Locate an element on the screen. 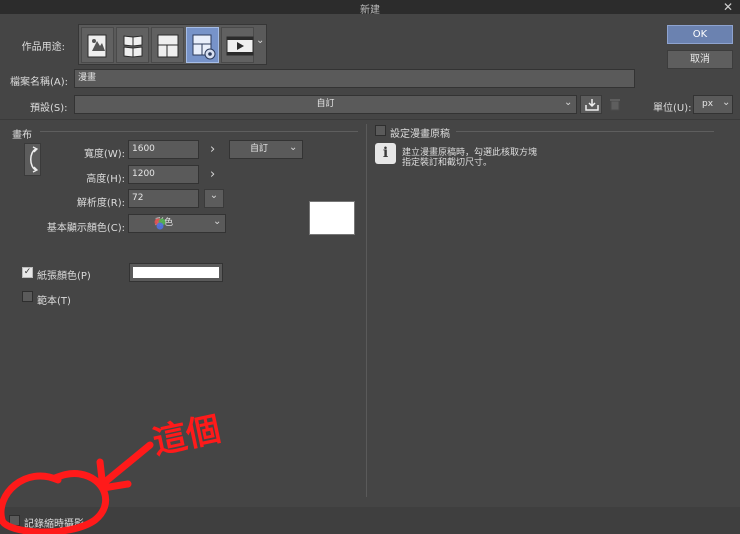 This screenshot has height=534, width=740. animation-icon is located at coordinates (240, 46).